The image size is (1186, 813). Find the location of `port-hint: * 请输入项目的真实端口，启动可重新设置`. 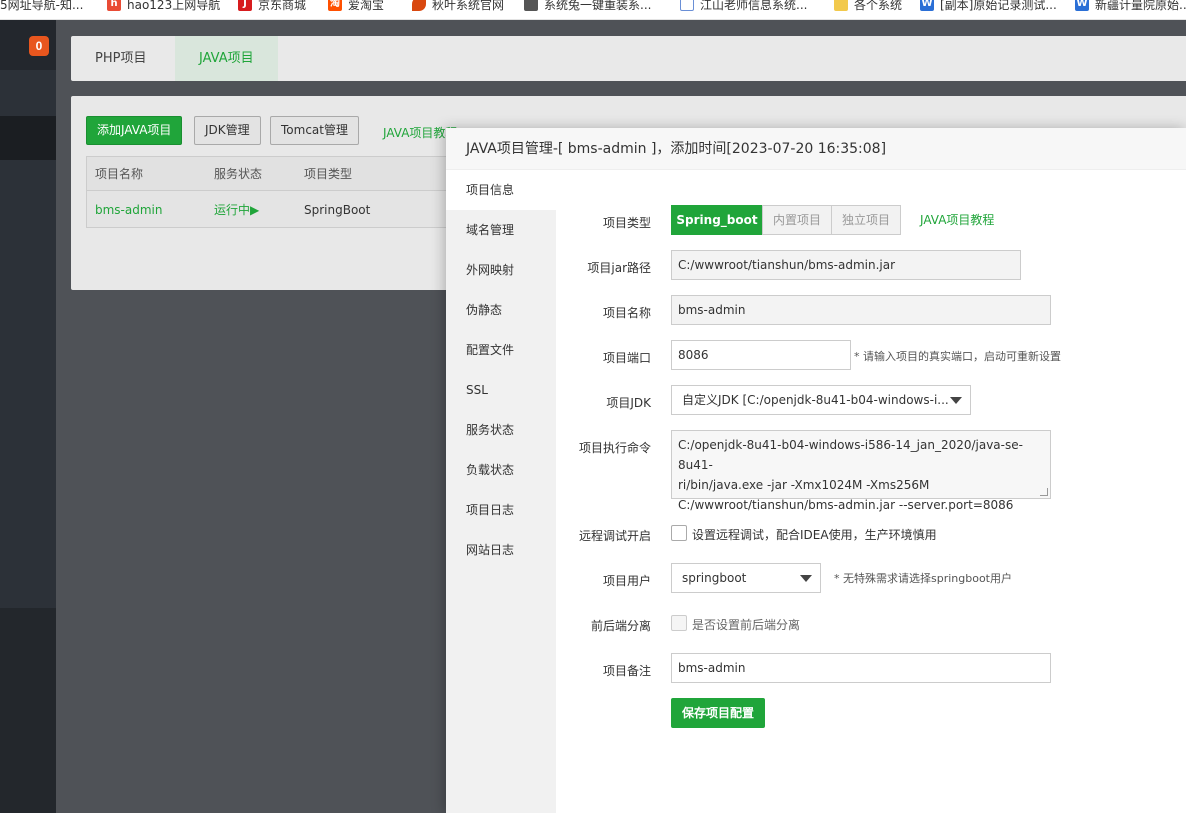

port-hint: * 请输入项目的真实端口，启动可重新设置 is located at coordinates (957, 356).